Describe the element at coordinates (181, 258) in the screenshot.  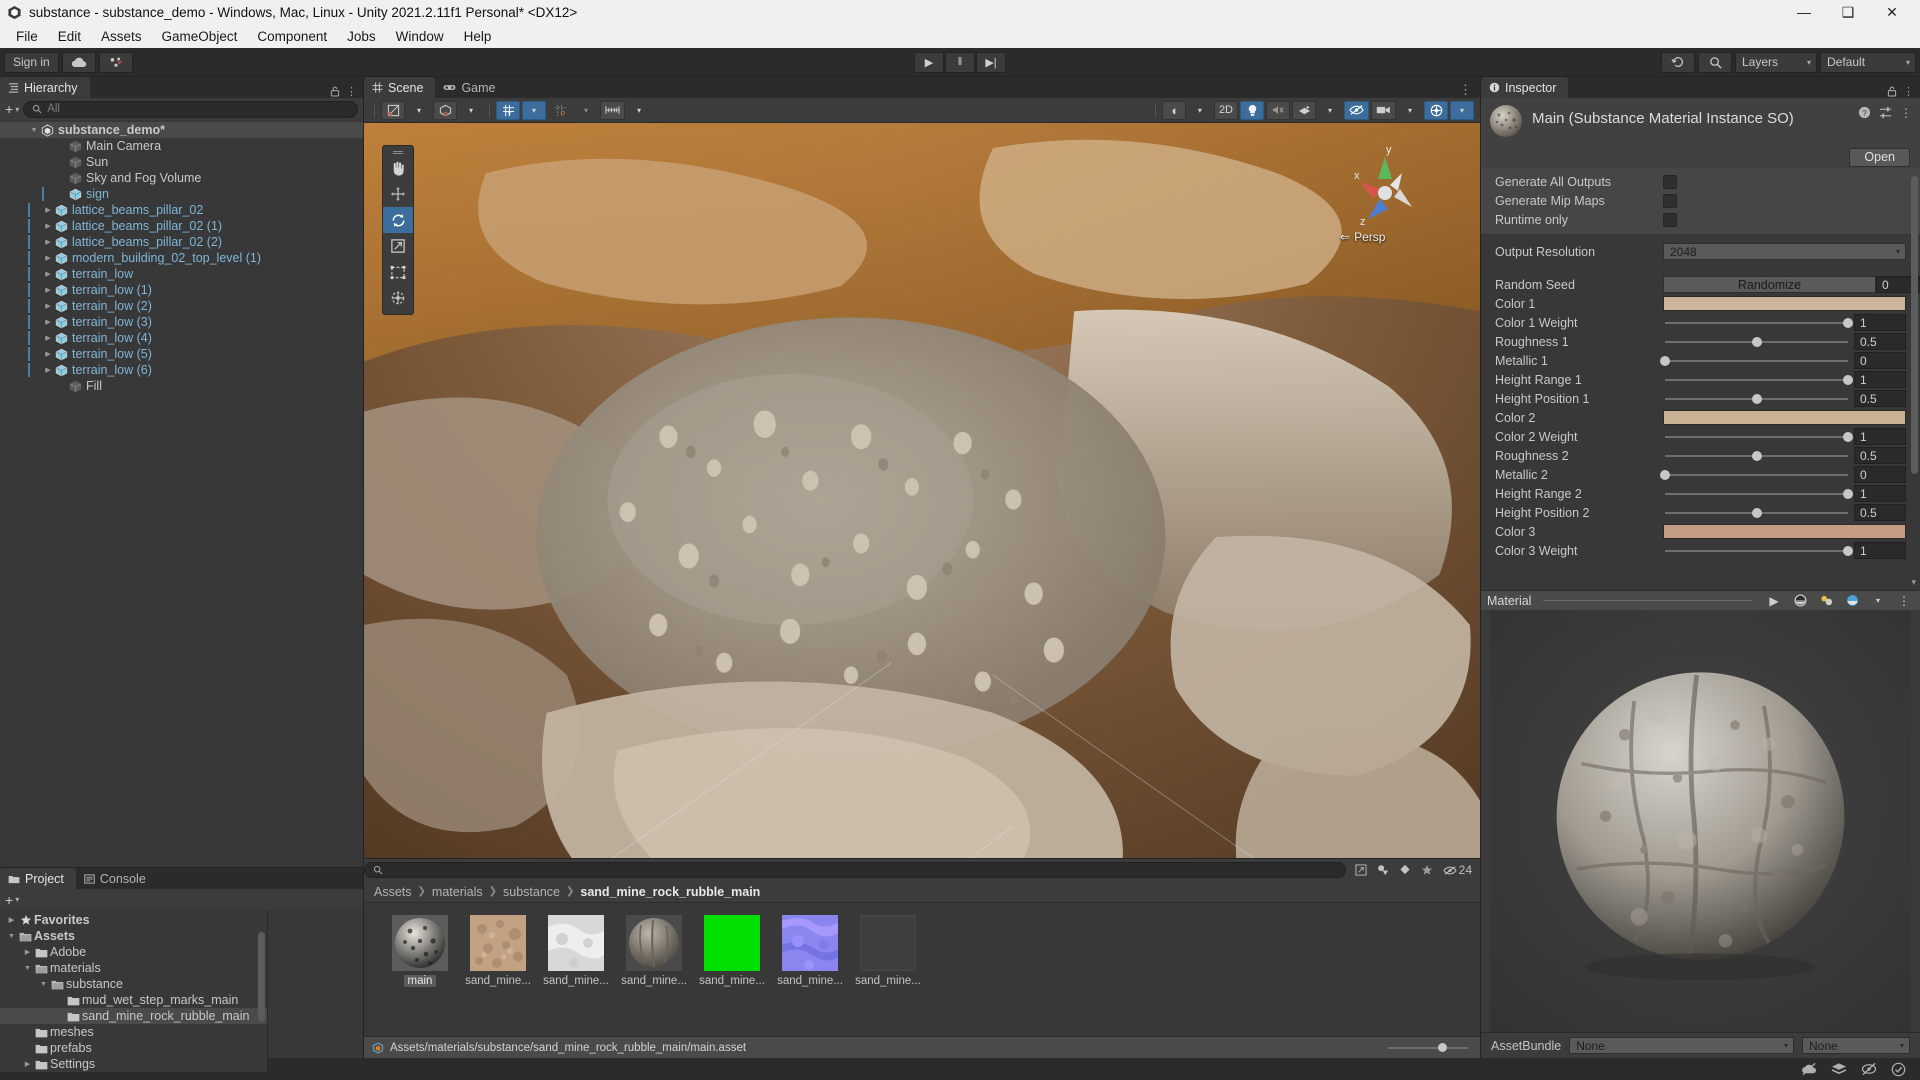
I see `hierarchy-item-modern-building-02-top-level-1-: ▶ modern_building_02_top_level (1)` at that location.